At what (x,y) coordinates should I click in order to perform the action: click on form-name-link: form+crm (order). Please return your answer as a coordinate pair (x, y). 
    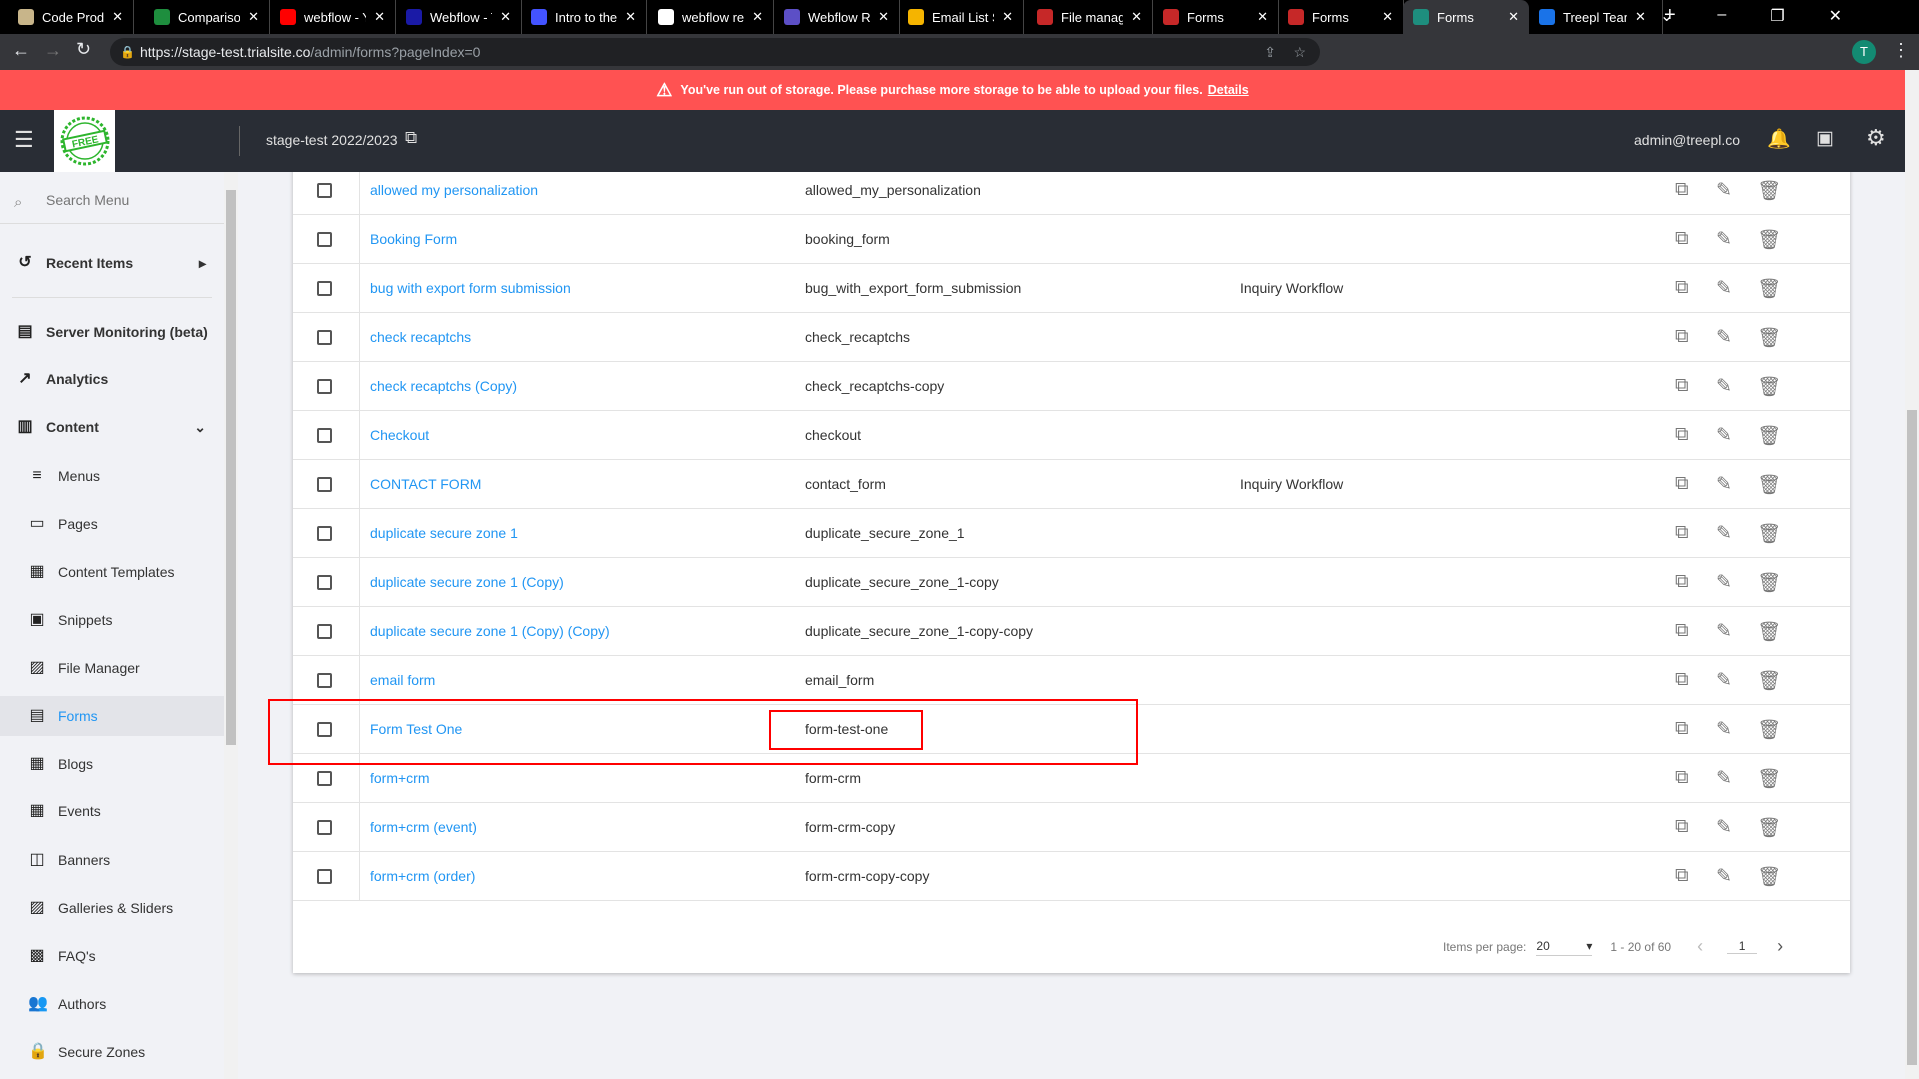
    Looking at the image, I should click on (422, 876).